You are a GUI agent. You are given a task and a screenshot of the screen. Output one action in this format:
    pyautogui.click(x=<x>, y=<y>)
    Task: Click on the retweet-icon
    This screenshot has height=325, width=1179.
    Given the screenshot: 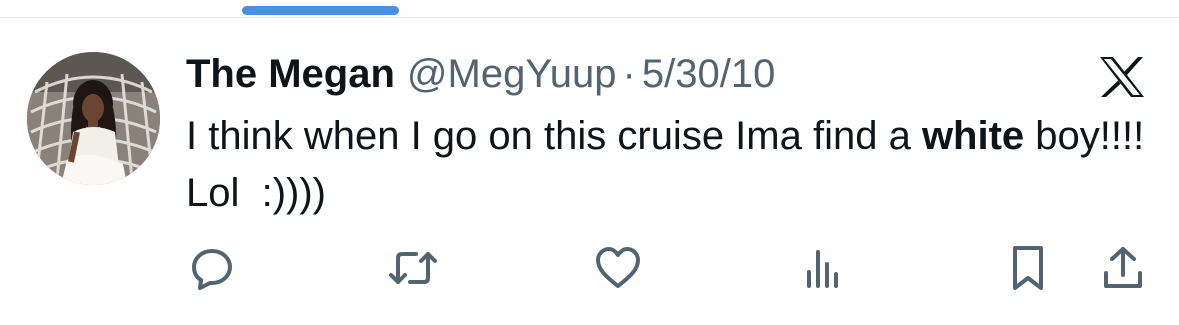 What is the action you would take?
    pyautogui.click(x=413, y=268)
    